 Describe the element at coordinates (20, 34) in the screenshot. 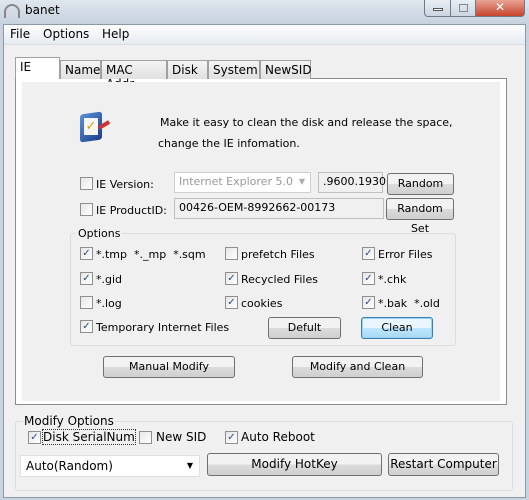

I see `menu-file: File` at that location.